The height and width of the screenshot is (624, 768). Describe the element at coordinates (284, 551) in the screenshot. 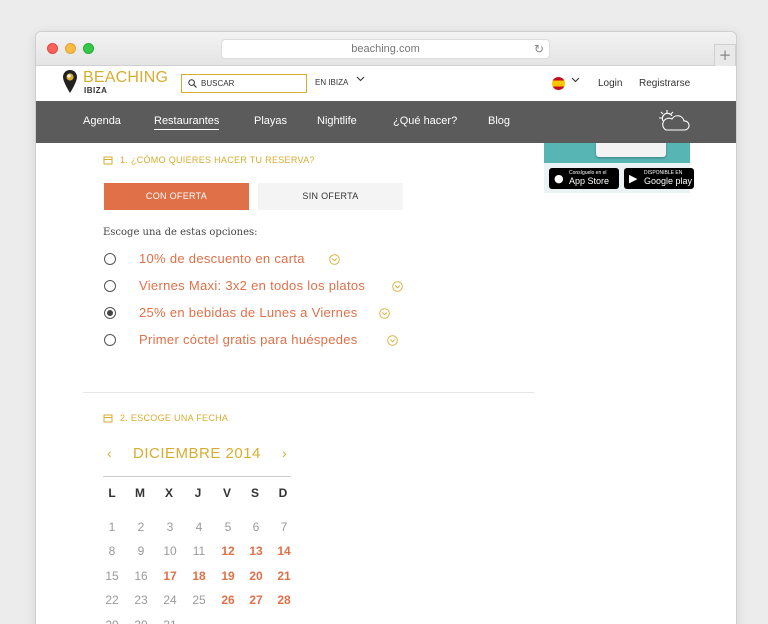

I see `calendar-day-available: 14` at that location.